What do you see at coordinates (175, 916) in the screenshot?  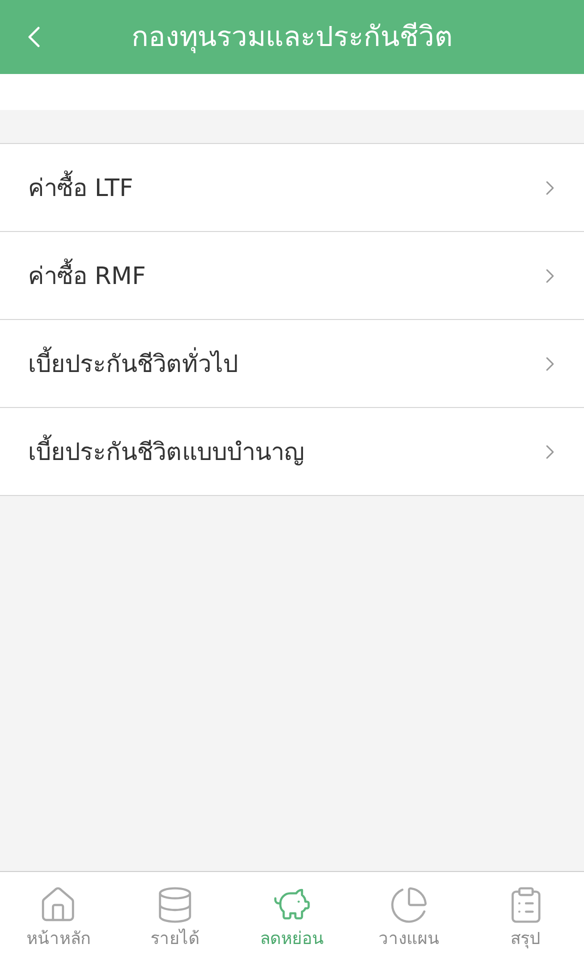 I see `tab: รายได้` at bounding box center [175, 916].